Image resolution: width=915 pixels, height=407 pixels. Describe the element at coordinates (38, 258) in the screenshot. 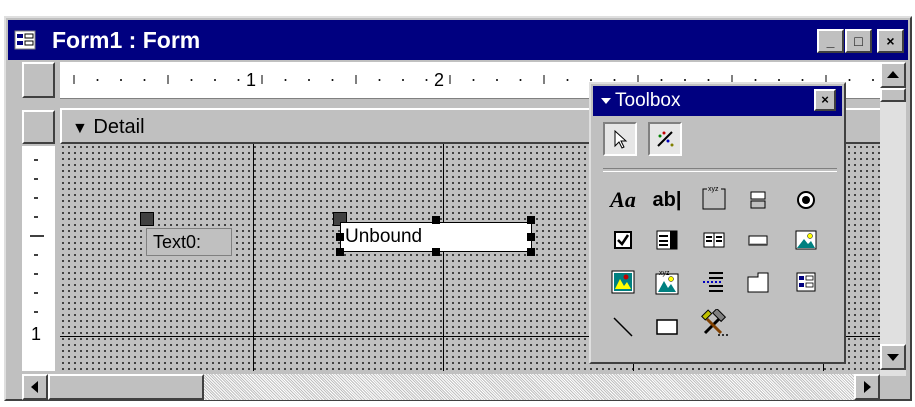

I see `vertical-ruler: 1` at that location.